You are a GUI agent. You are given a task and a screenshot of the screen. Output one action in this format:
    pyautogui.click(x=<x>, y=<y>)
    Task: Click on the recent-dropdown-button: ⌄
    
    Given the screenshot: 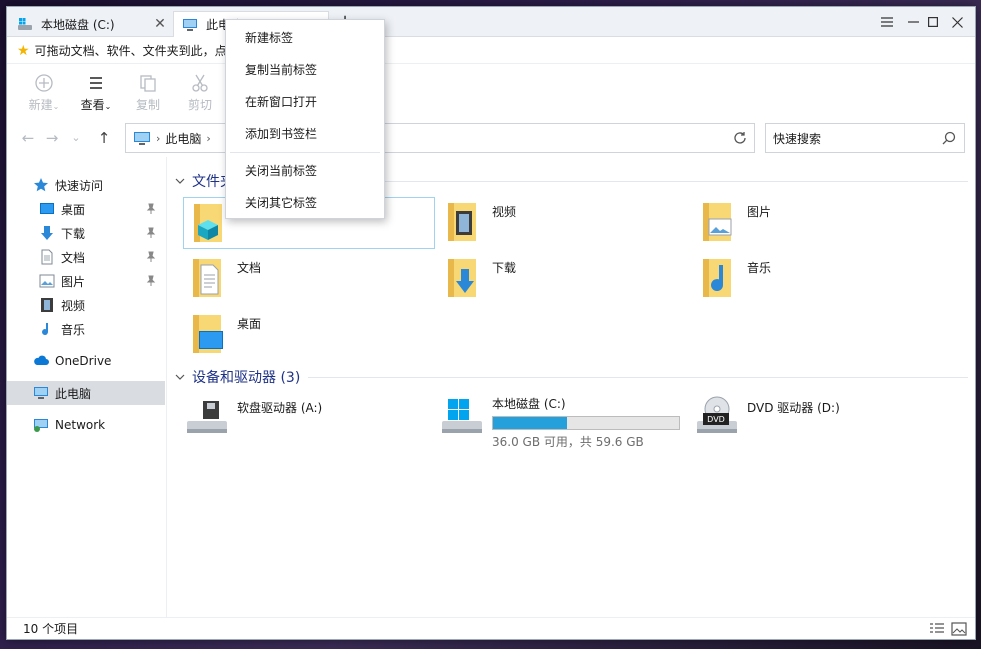 What is the action you would take?
    pyautogui.click(x=76, y=138)
    